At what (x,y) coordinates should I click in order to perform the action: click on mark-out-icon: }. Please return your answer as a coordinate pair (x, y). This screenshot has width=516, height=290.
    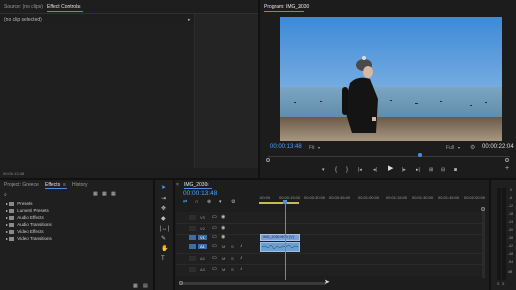
    Looking at the image, I should click on (347, 170).